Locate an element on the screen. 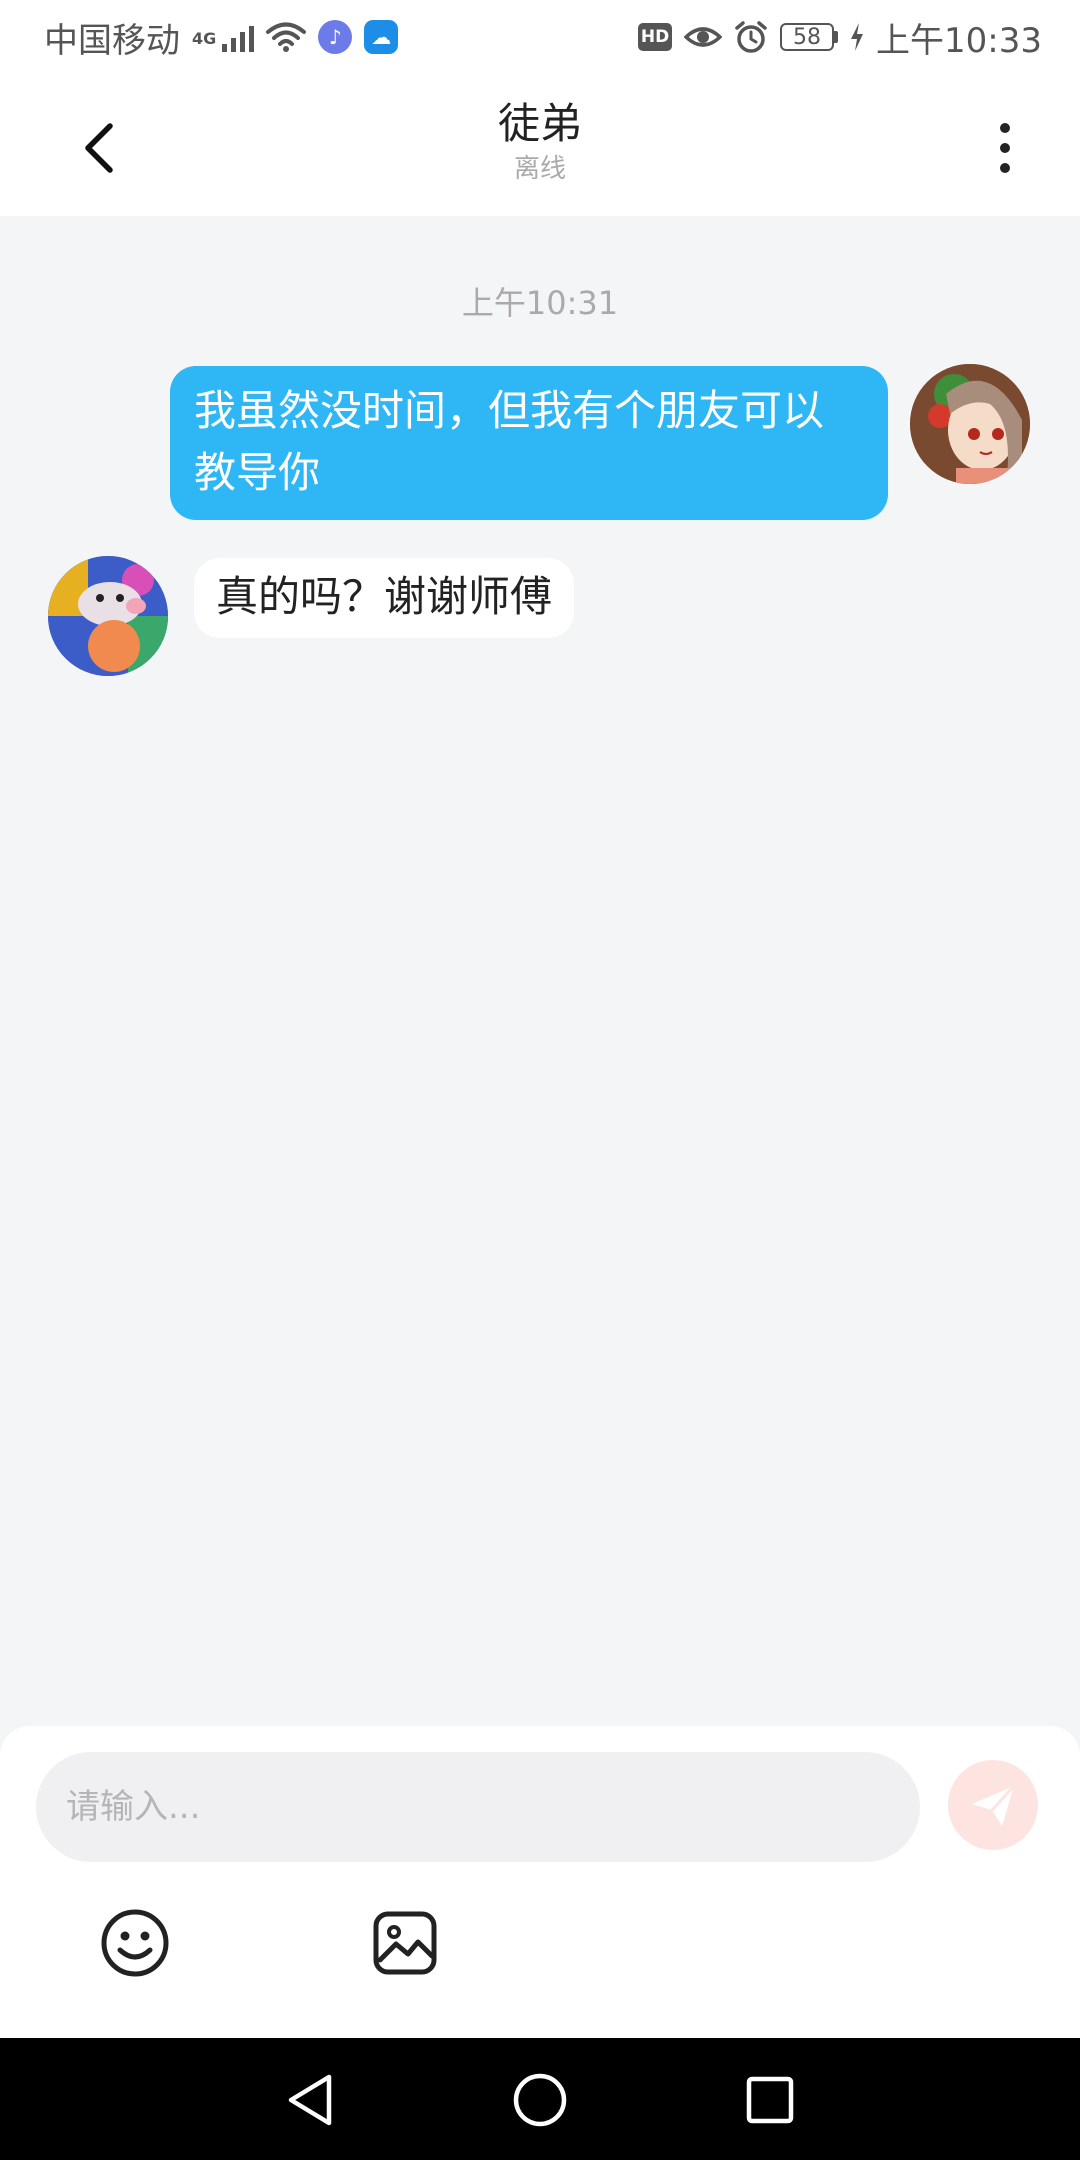  battery-icon: 58 is located at coordinates (809, 37).